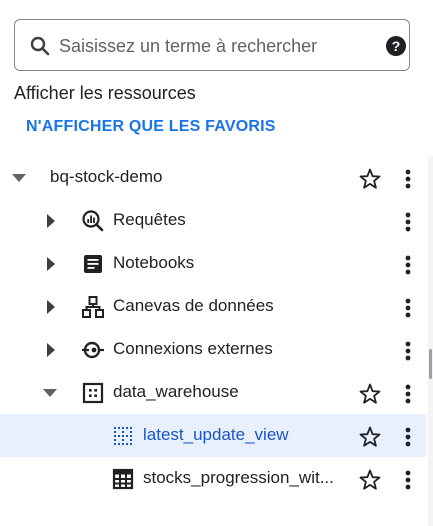  What do you see at coordinates (213, 263) in the screenshot?
I see `tree-row-notebooks: Notebooks` at bounding box center [213, 263].